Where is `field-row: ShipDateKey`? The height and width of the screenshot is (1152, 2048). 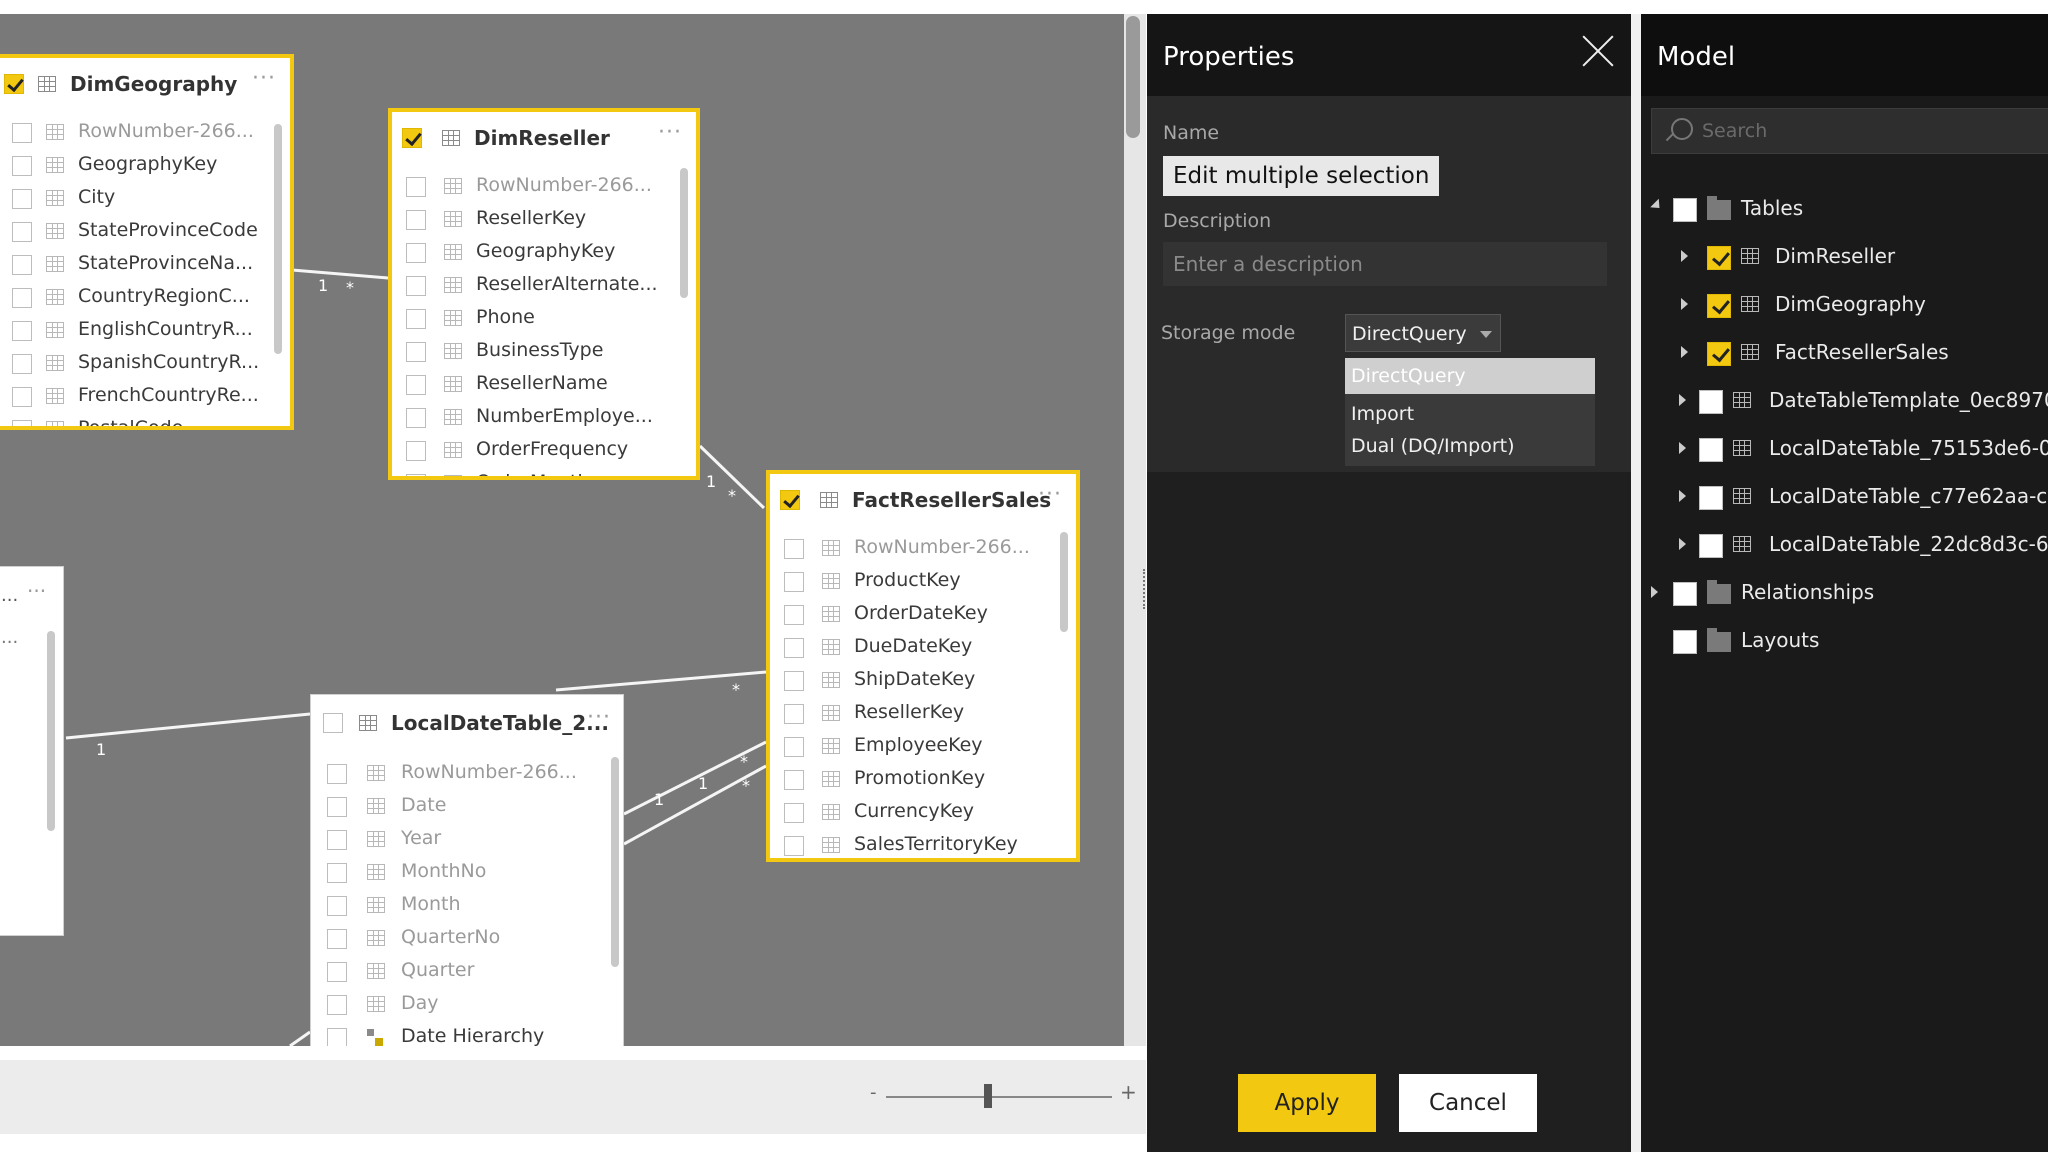
field-row: ShipDateKey is located at coordinates (923, 680).